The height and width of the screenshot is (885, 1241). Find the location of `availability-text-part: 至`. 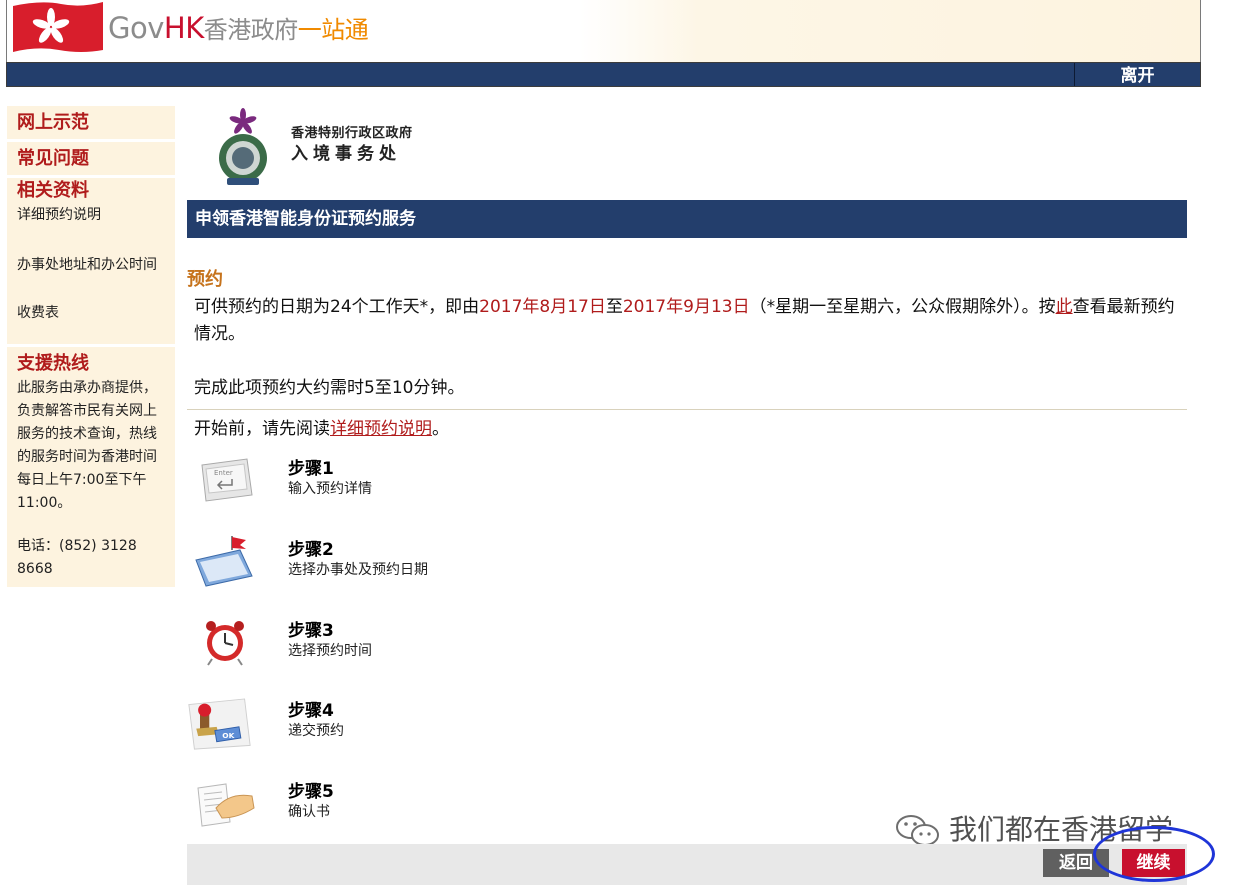

availability-text-part: 至 is located at coordinates (614, 307).